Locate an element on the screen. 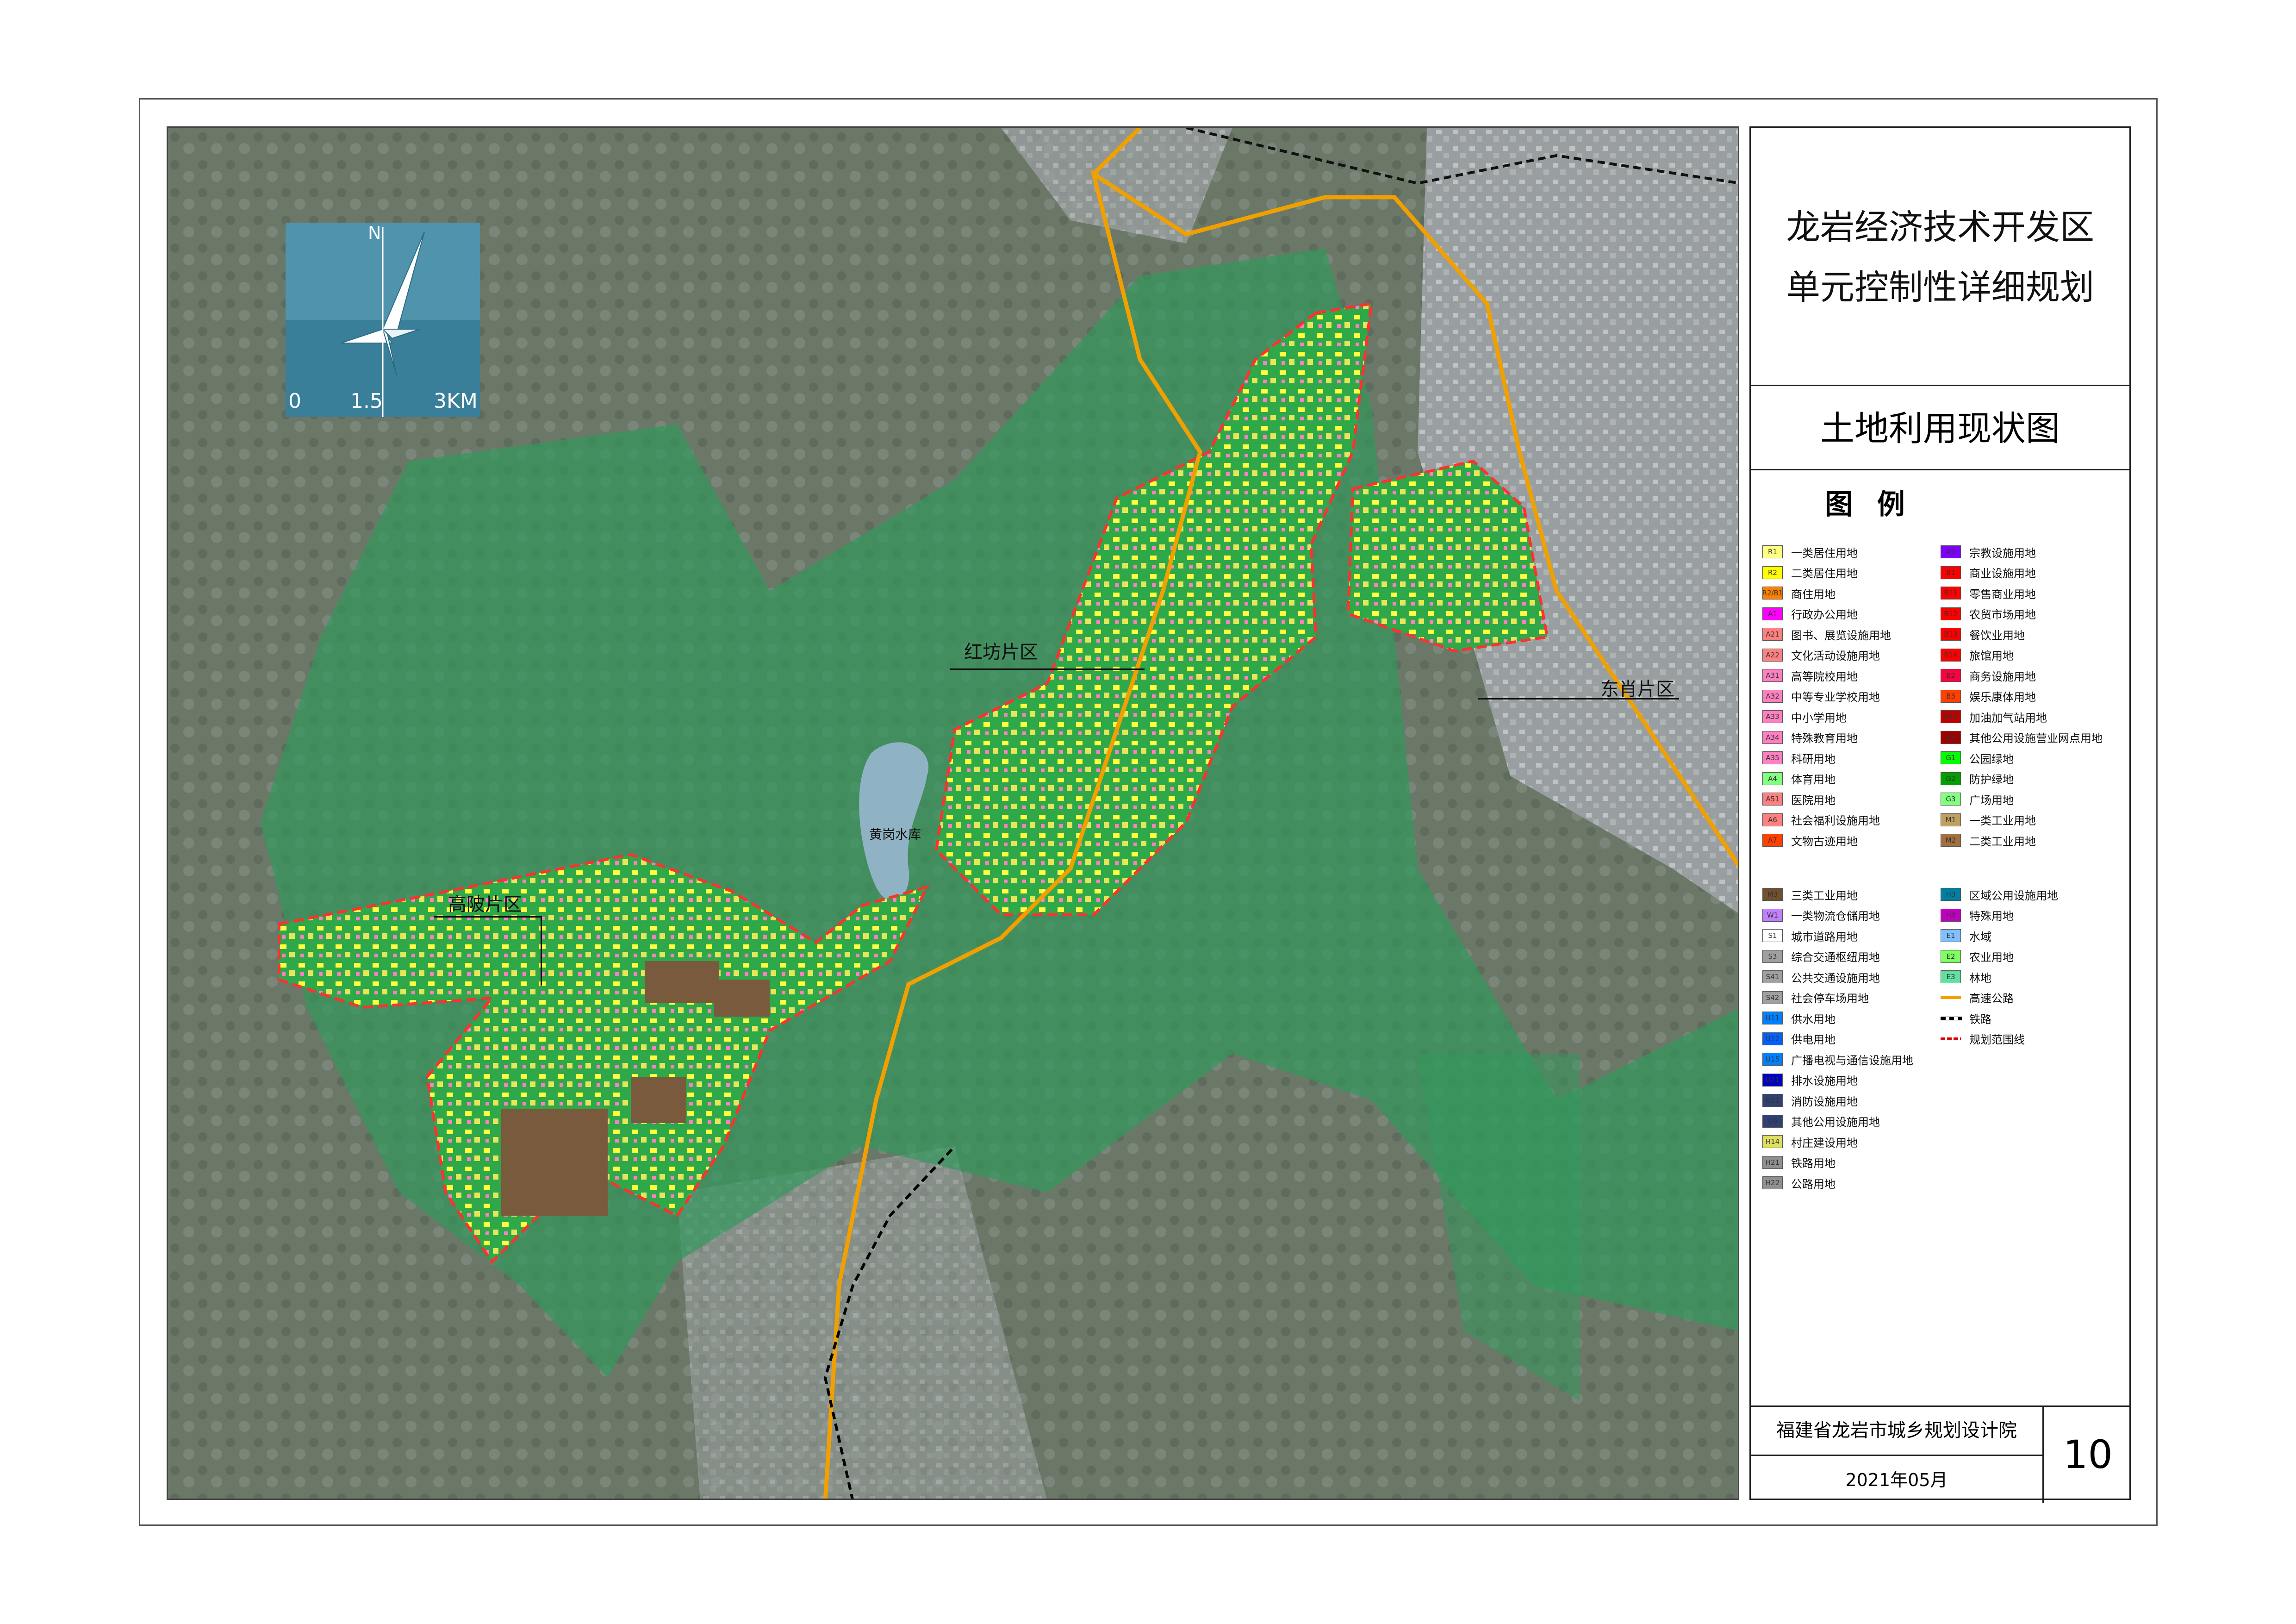 The width and height of the screenshot is (2296, 1624). legend-swatch: S3 is located at coordinates (1772, 956).